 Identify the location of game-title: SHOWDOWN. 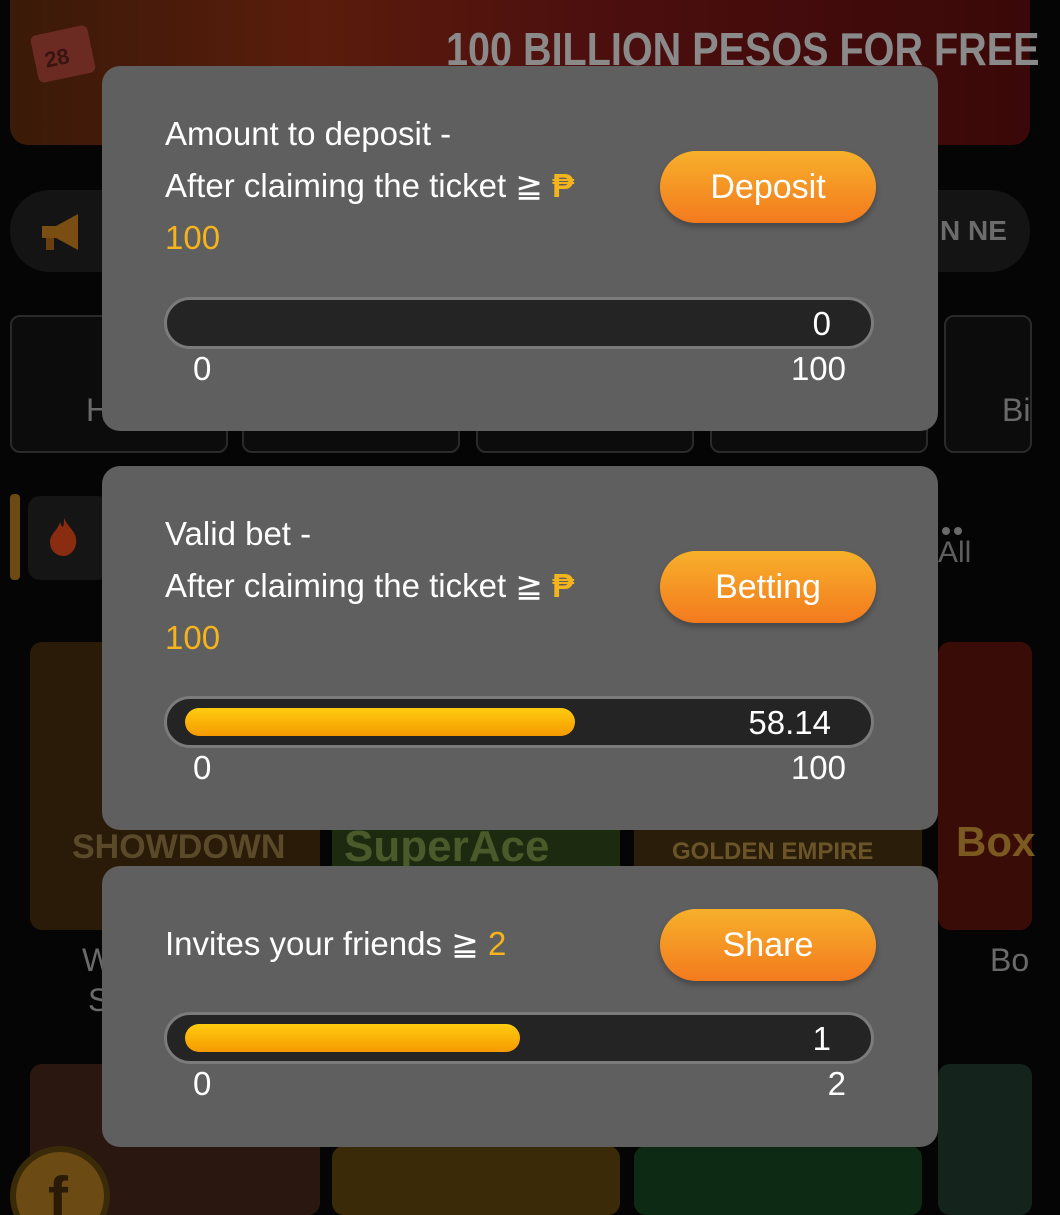
(179, 847).